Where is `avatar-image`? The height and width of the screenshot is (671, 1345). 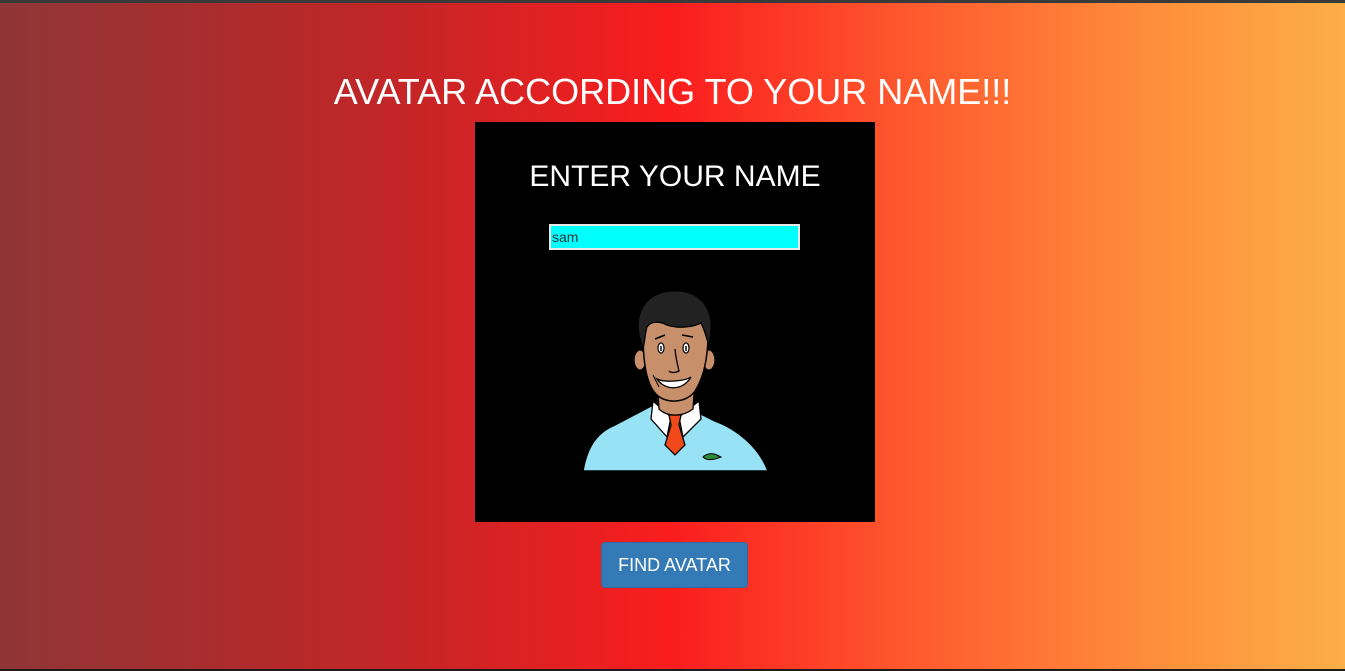
avatar-image is located at coordinates (676, 381).